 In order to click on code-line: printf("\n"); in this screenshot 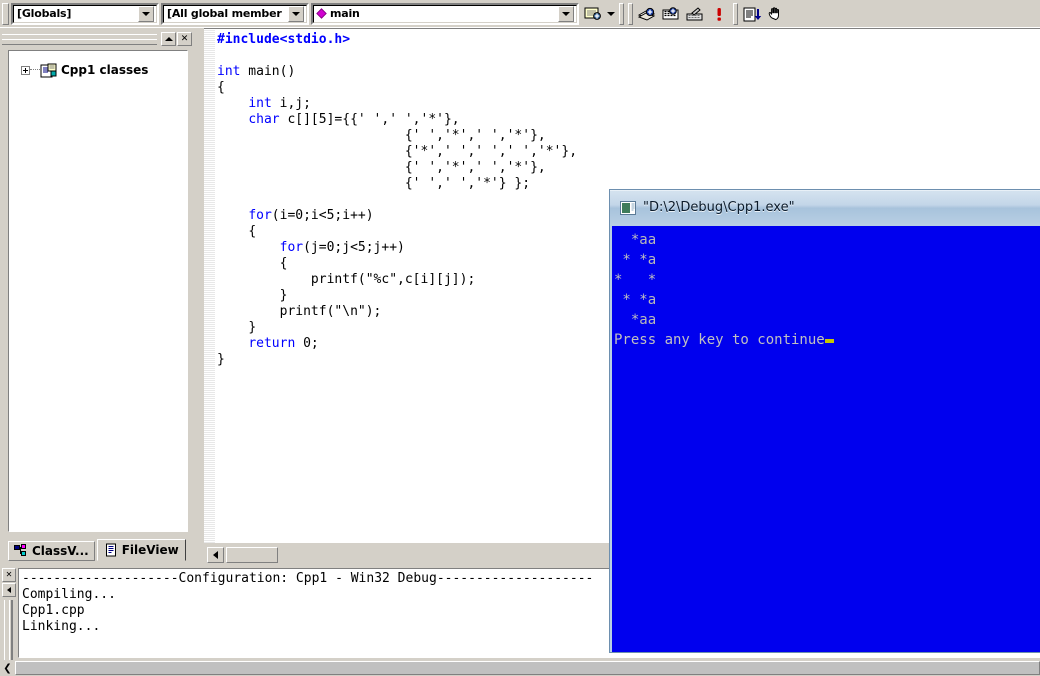, I will do `click(330, 311)`.